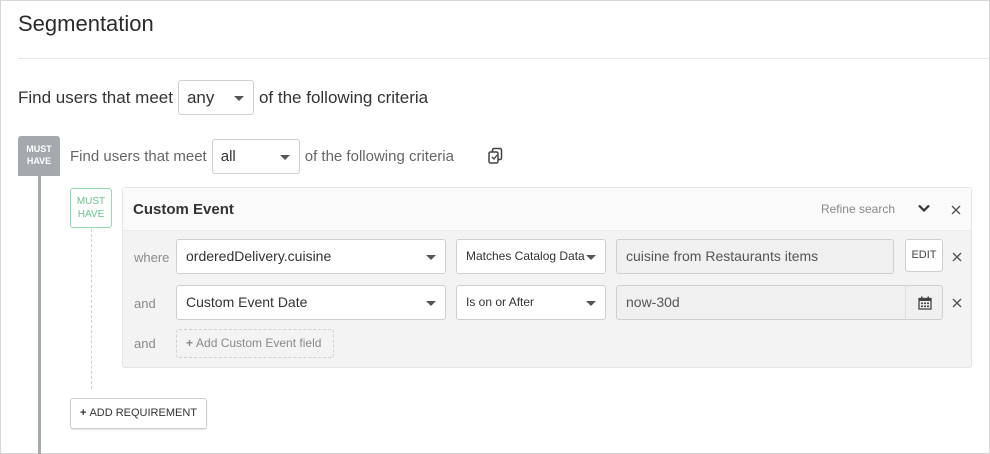 This screenshot has width=990, height=454. Describe the element at coordinates (311, 302) in the screenshot. I see `event-property-select: Custom Event Date` at that location.